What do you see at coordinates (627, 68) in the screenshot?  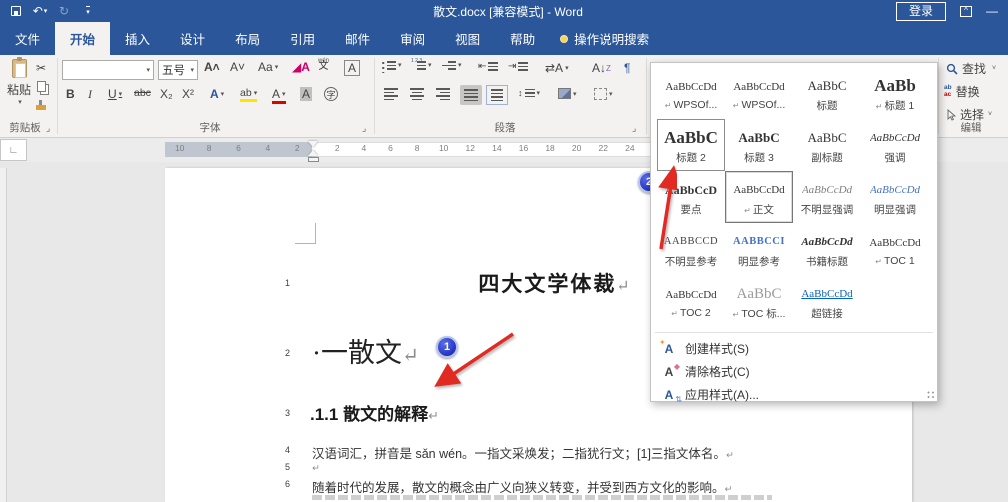 I see `show-hide-marks-button: ¶` at bounding box center [627, 68].